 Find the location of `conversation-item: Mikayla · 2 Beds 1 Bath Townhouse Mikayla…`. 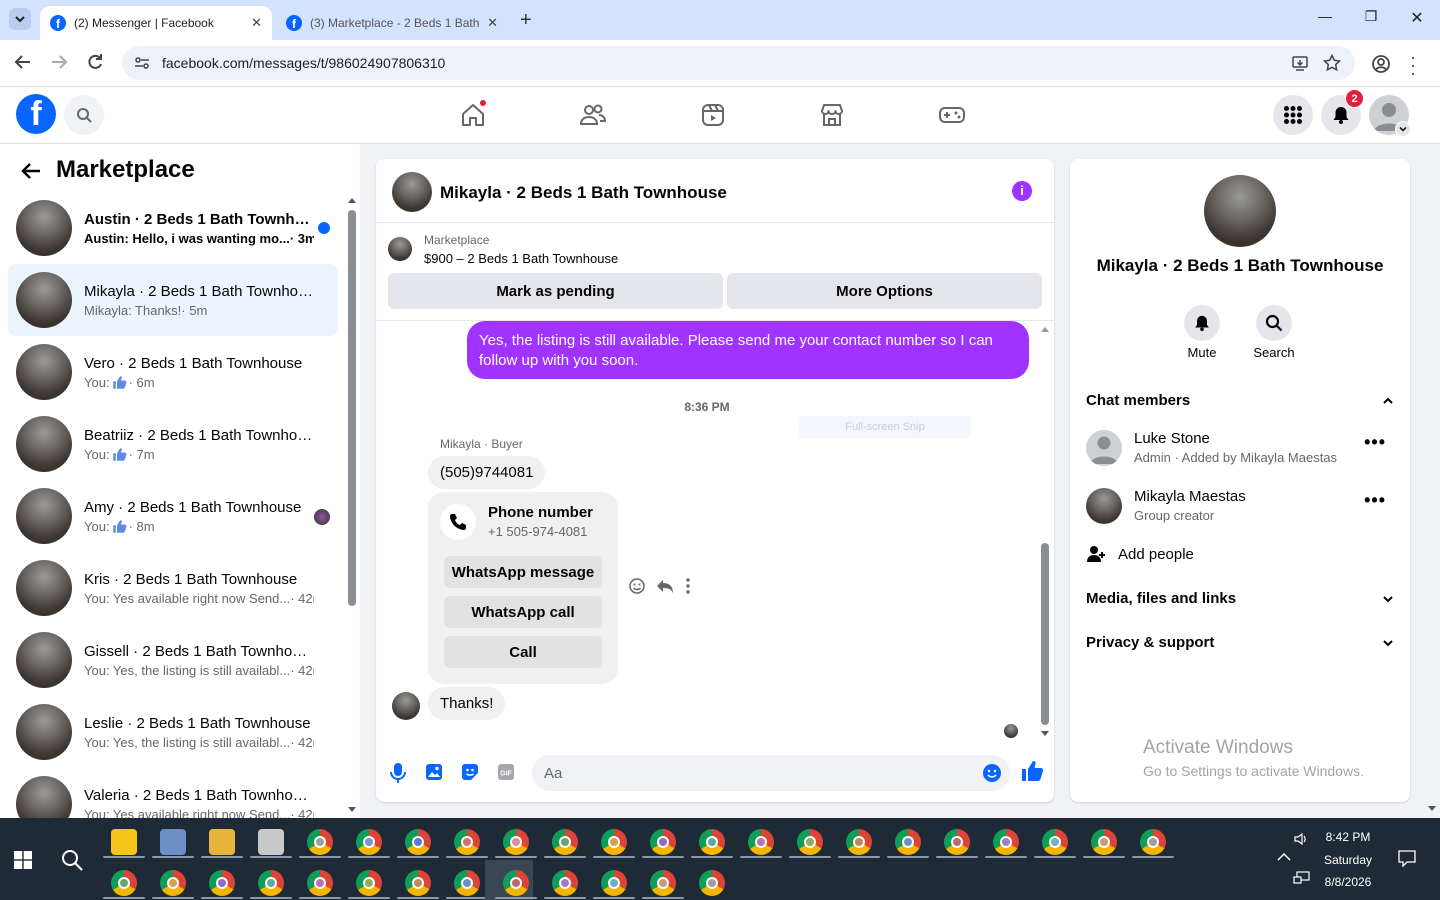

conversation-item: Mikayla · 2 Beds 1 Bath Townhouse Mikayla… is located at coordinates (173, 300).